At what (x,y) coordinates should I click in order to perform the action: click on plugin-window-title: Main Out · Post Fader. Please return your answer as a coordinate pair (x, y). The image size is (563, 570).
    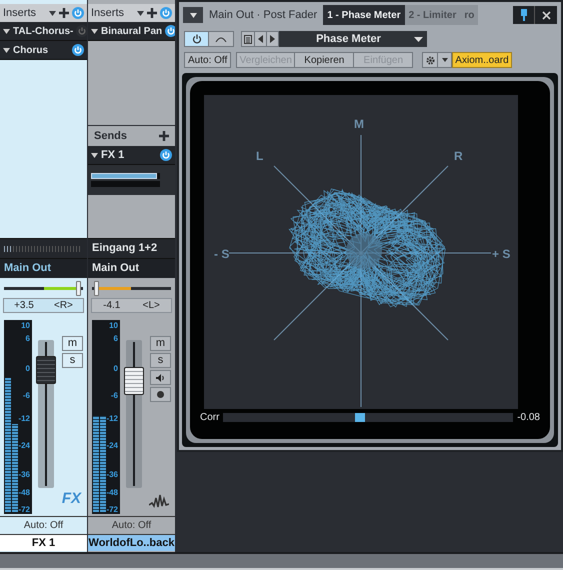
    Looking at the image, I should click on (263, 15).